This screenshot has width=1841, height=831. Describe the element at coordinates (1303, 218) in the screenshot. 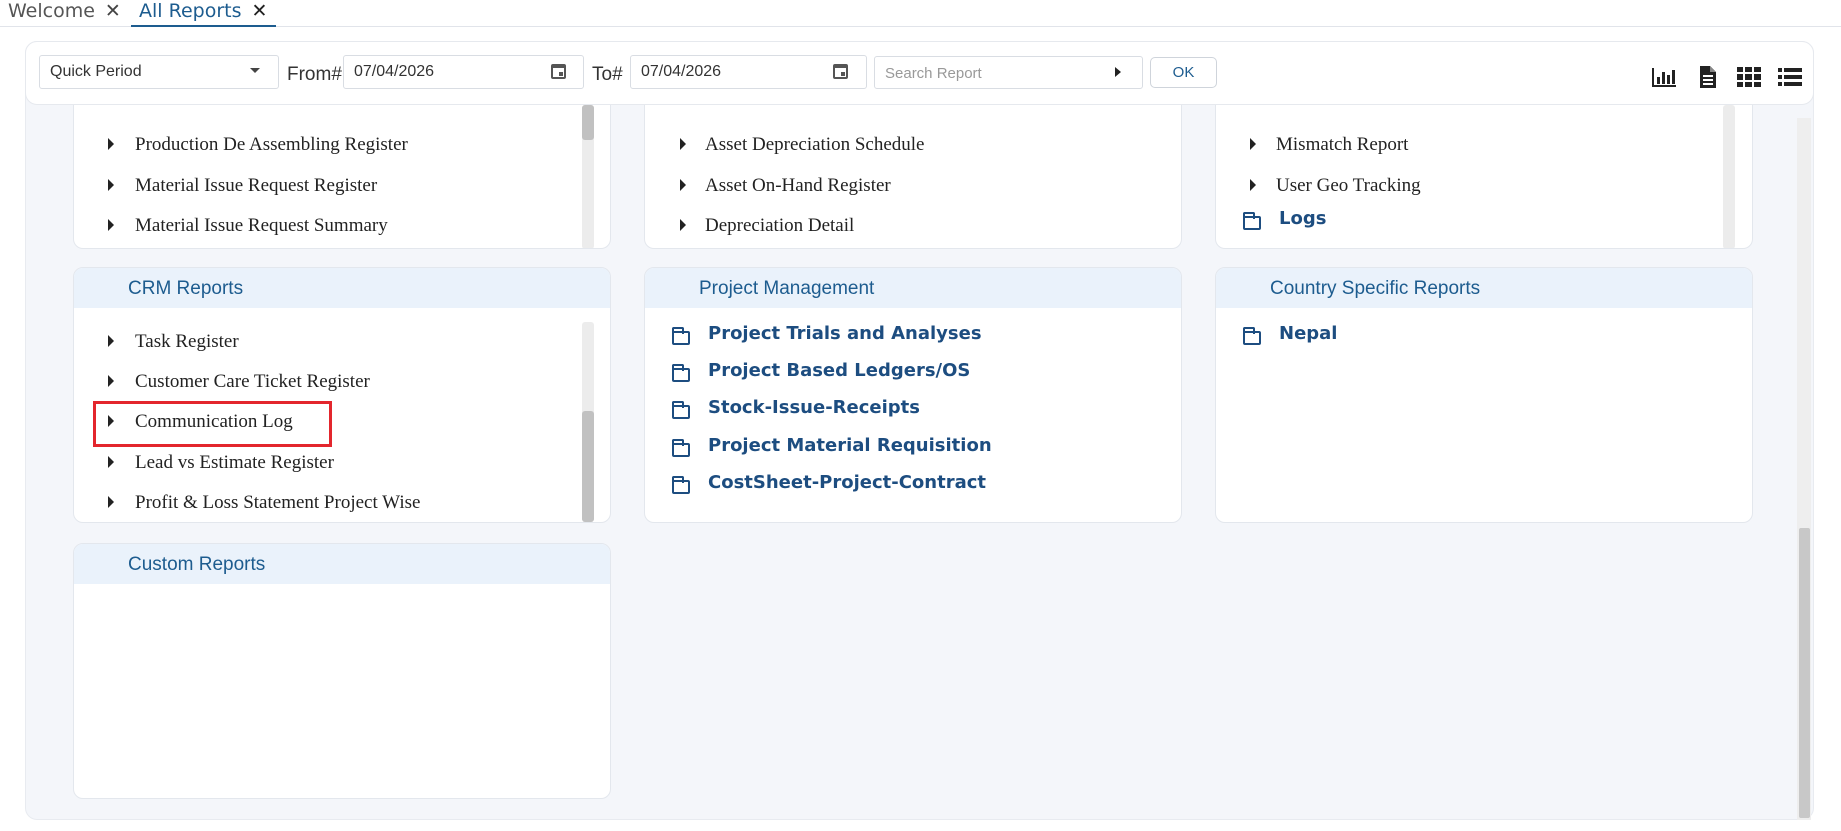

I see `folder-label: Logs` at that location.